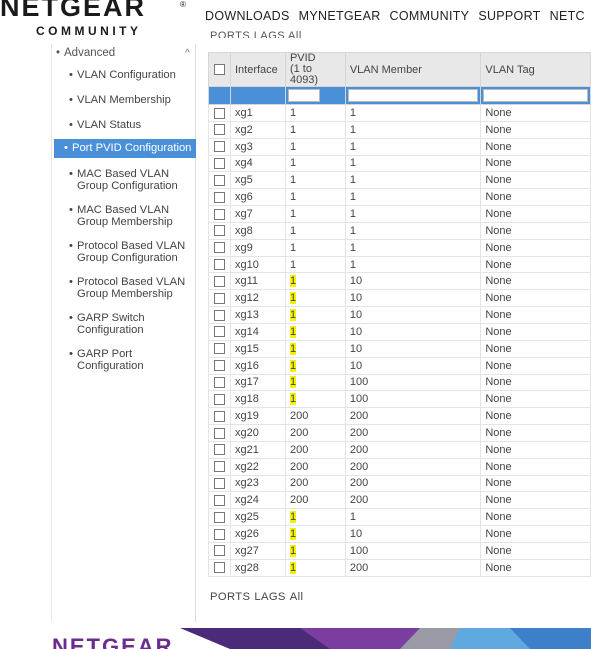  I want to click on select-all-header, so click(219, 69).